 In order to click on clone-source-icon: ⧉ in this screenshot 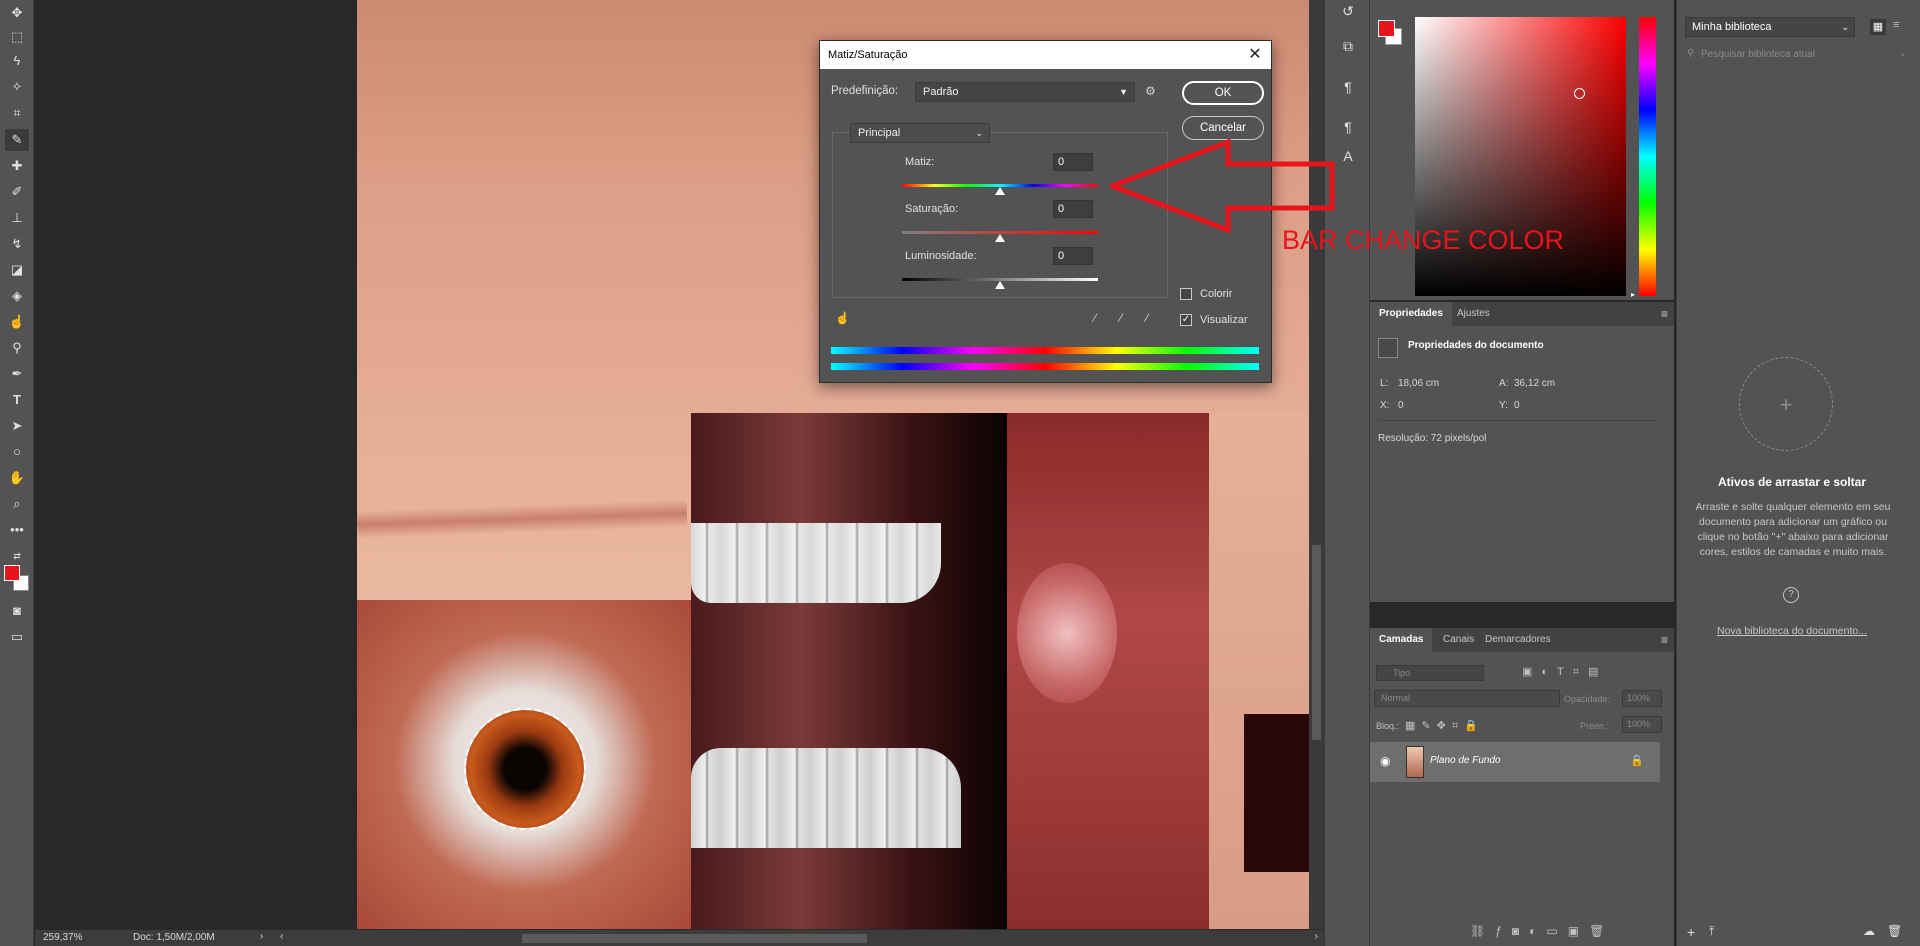, I will do `click(1348, 46)`.